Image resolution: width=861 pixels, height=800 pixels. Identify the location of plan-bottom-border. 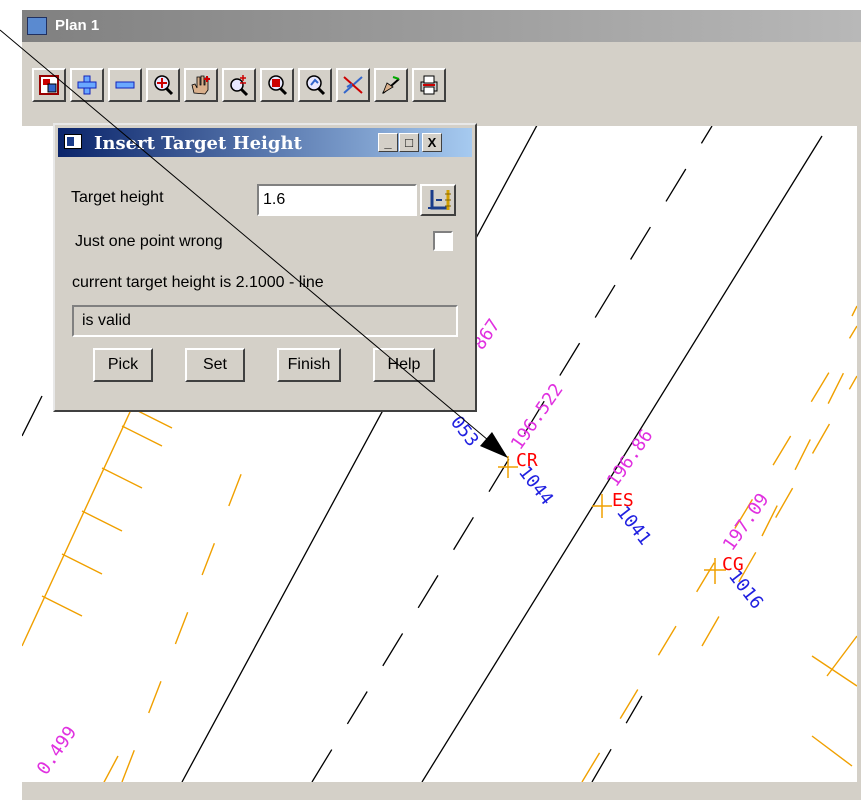
(441, 791).